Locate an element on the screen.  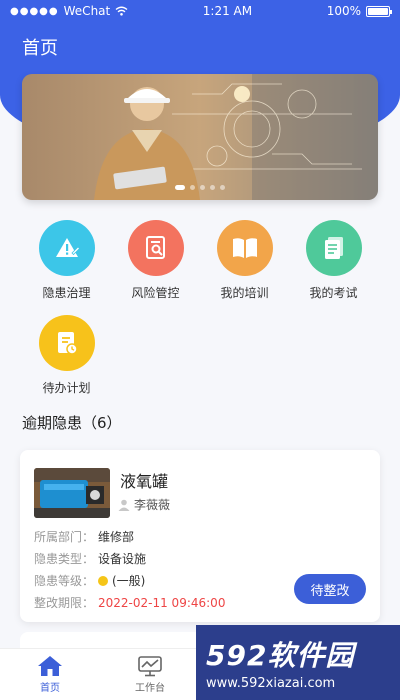
detail-row-department: 所属部门： 维修部 is located at coordinates (129, 537).